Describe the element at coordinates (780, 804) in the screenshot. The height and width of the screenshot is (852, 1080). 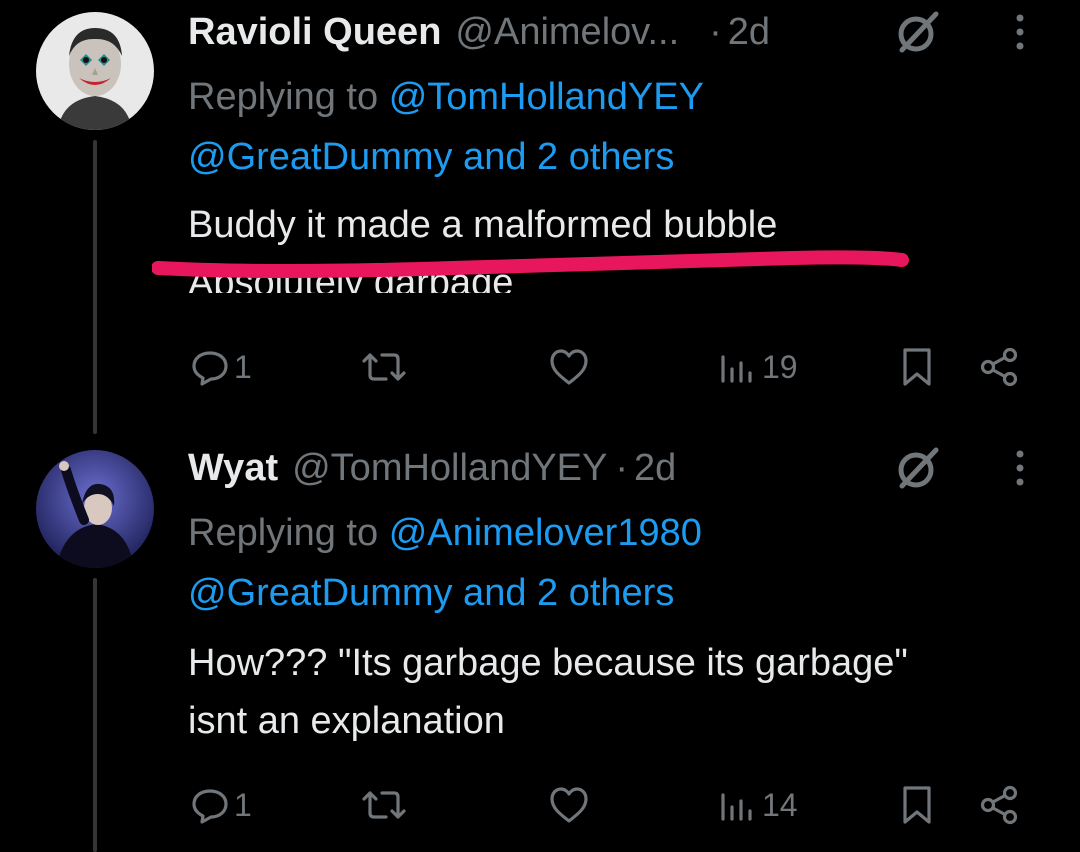
I see `views-count: 14` at that location.